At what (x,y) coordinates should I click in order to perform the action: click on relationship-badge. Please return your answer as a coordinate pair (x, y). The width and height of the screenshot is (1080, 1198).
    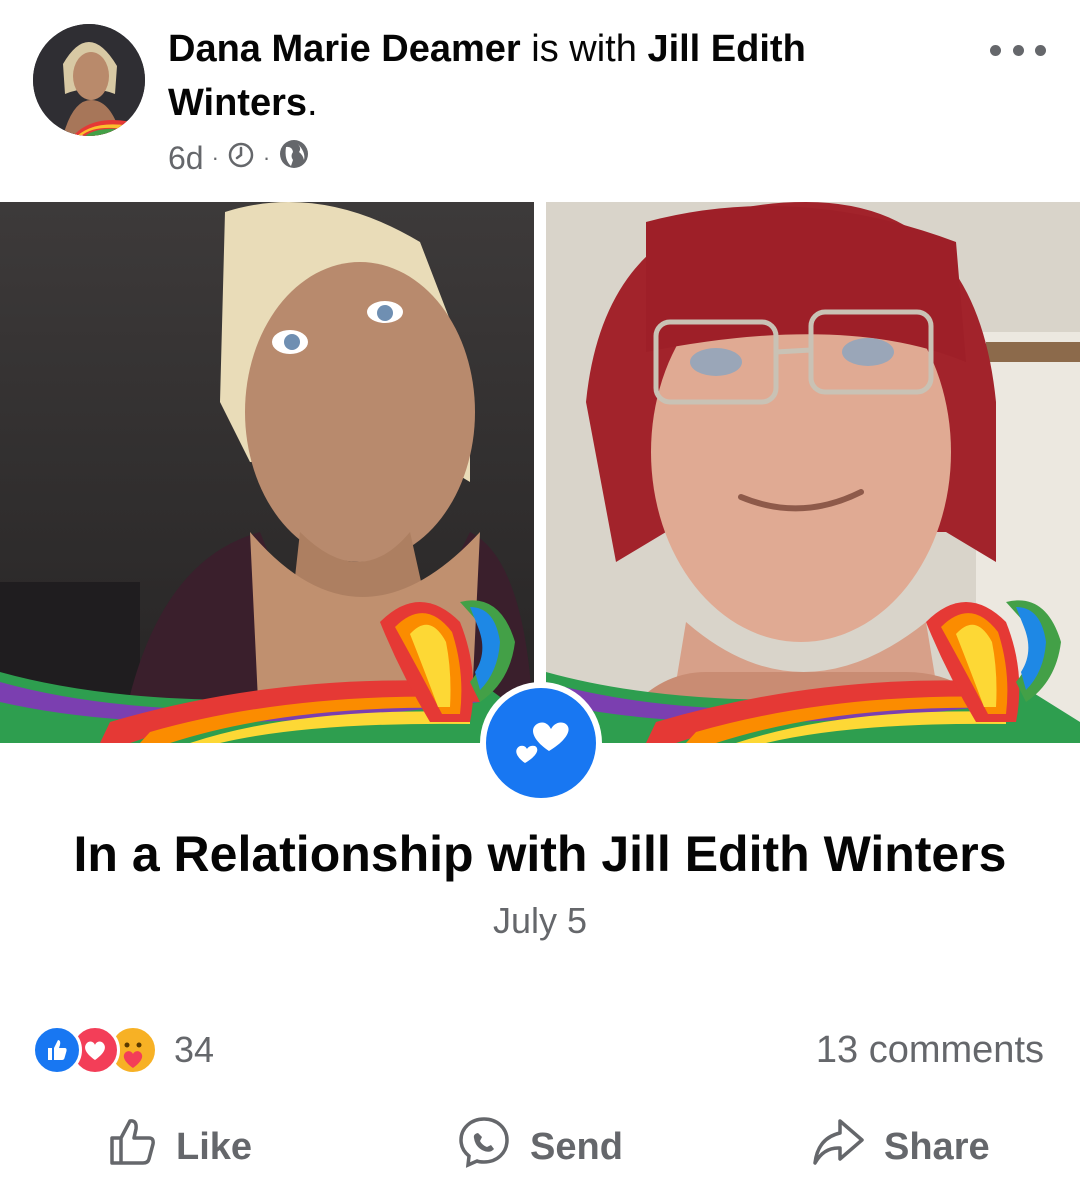
    Looking at the image, I should click on (541, 743).